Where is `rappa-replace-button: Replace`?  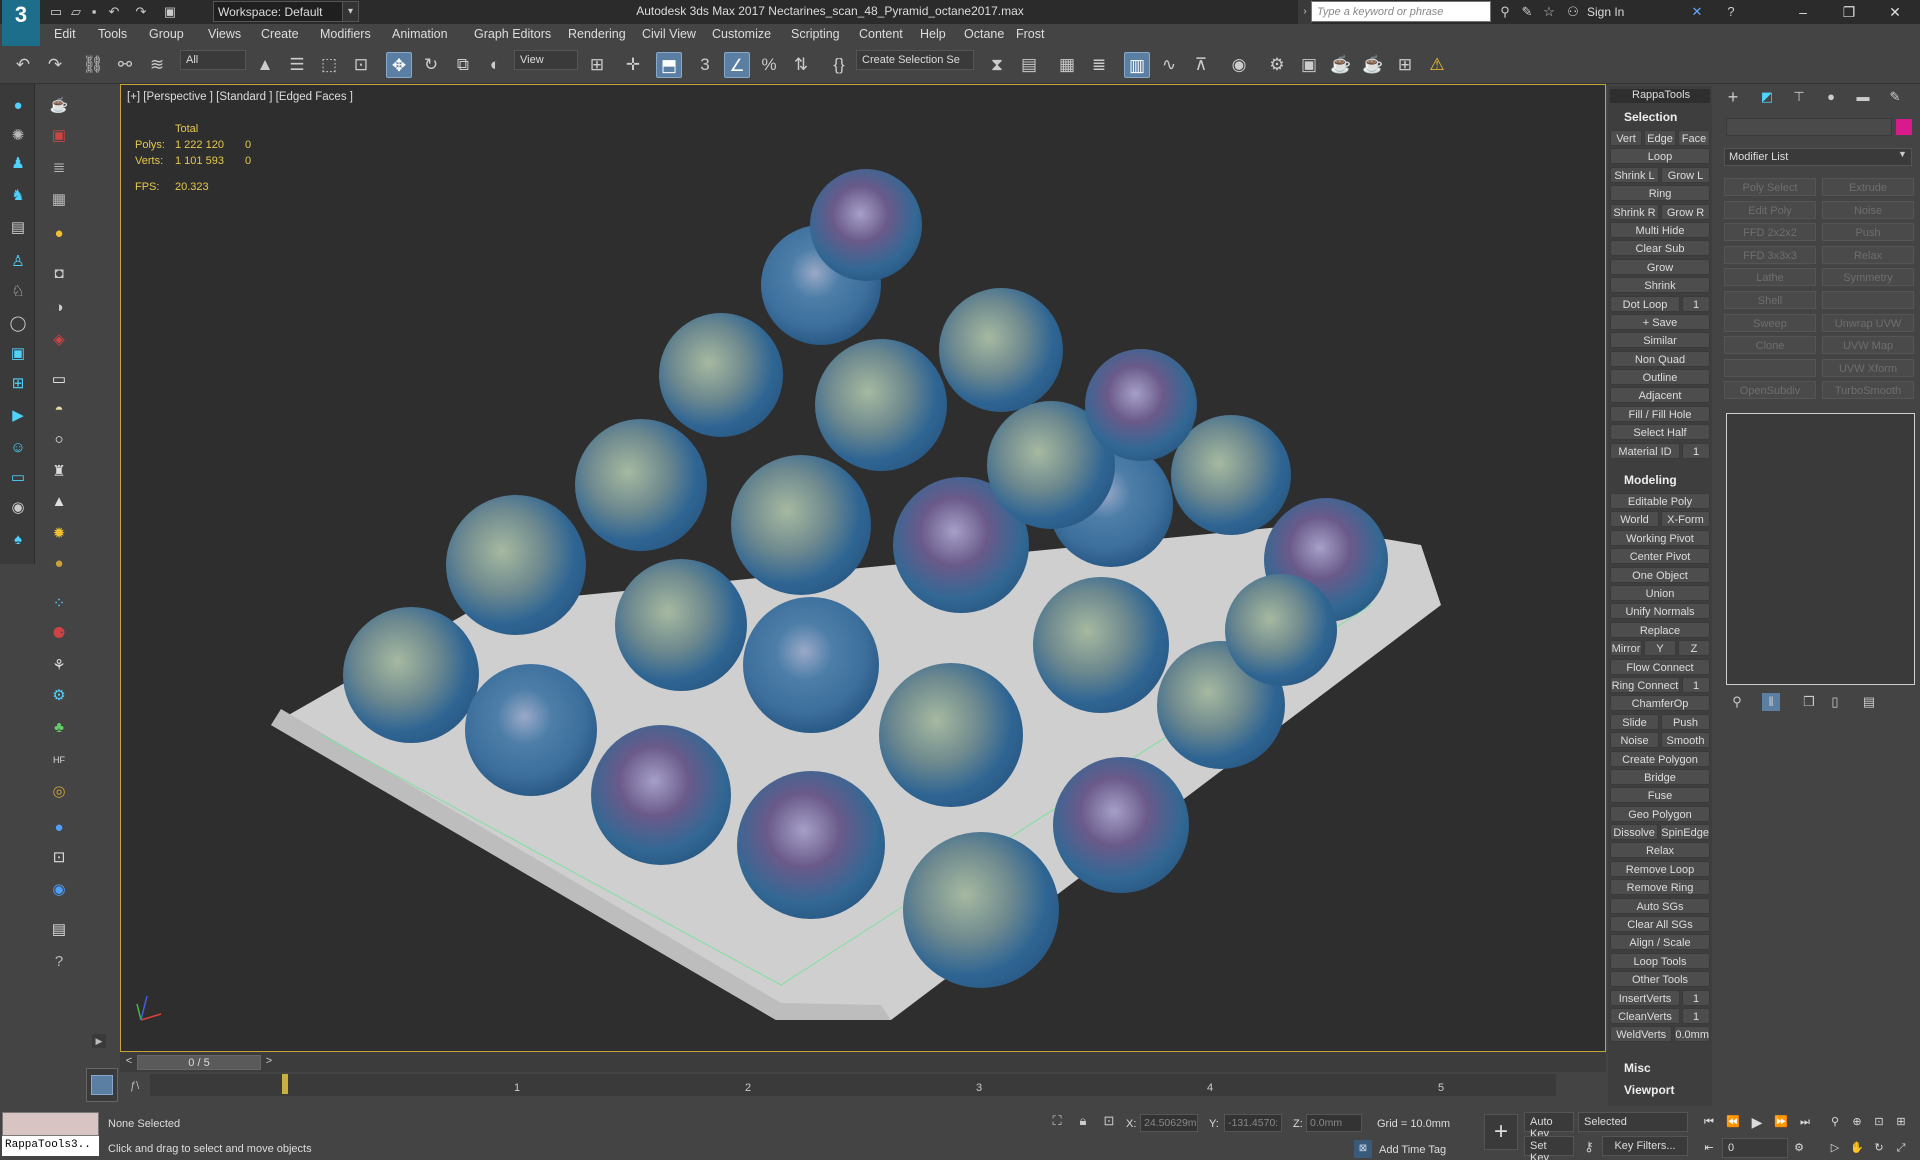
rappa-replace-button: Replace is located at coordinates (1660, 629).